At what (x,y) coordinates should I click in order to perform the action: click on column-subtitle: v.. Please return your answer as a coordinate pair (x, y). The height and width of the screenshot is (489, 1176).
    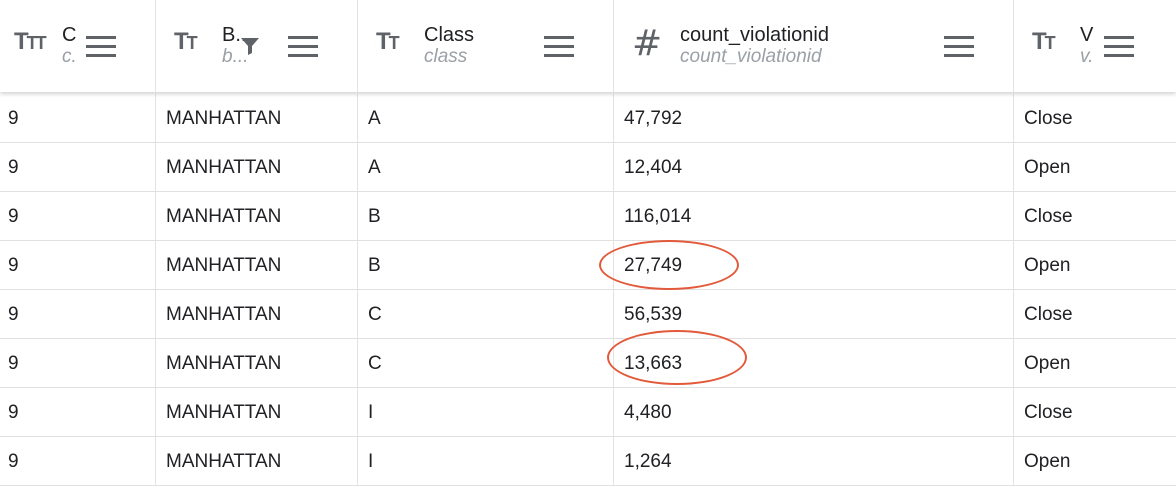
    Looking at the image, I should click on (1087, 56).